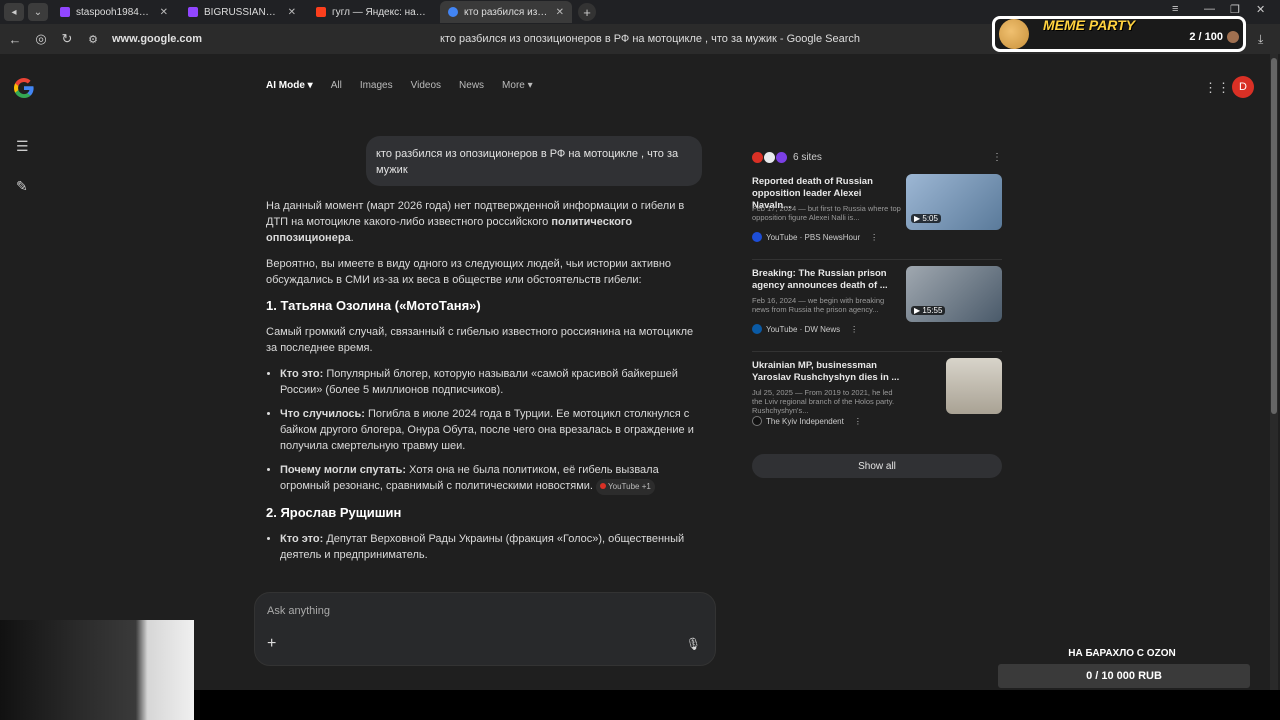  I want to click on ozon-goal-progress: 0 / 10 000 RUB, so click(1124, 676).